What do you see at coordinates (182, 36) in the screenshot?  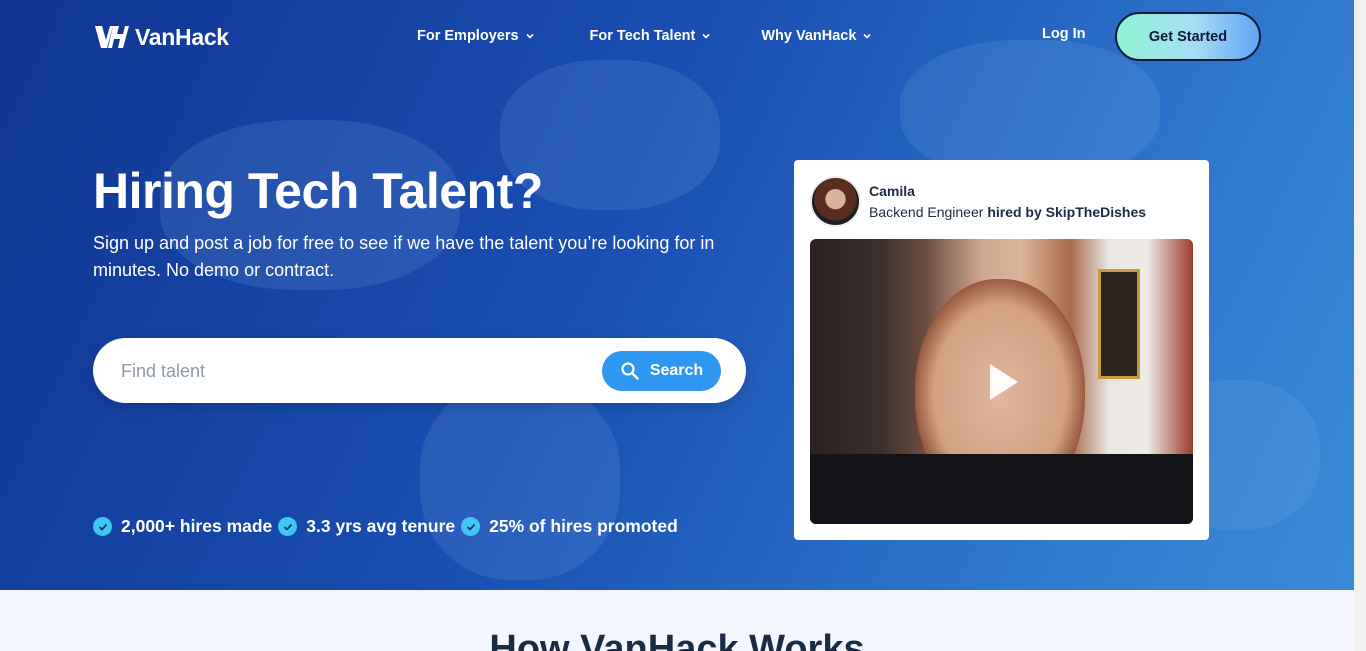 I see `brand-name: VanHack` at bounding box center [182, 36].